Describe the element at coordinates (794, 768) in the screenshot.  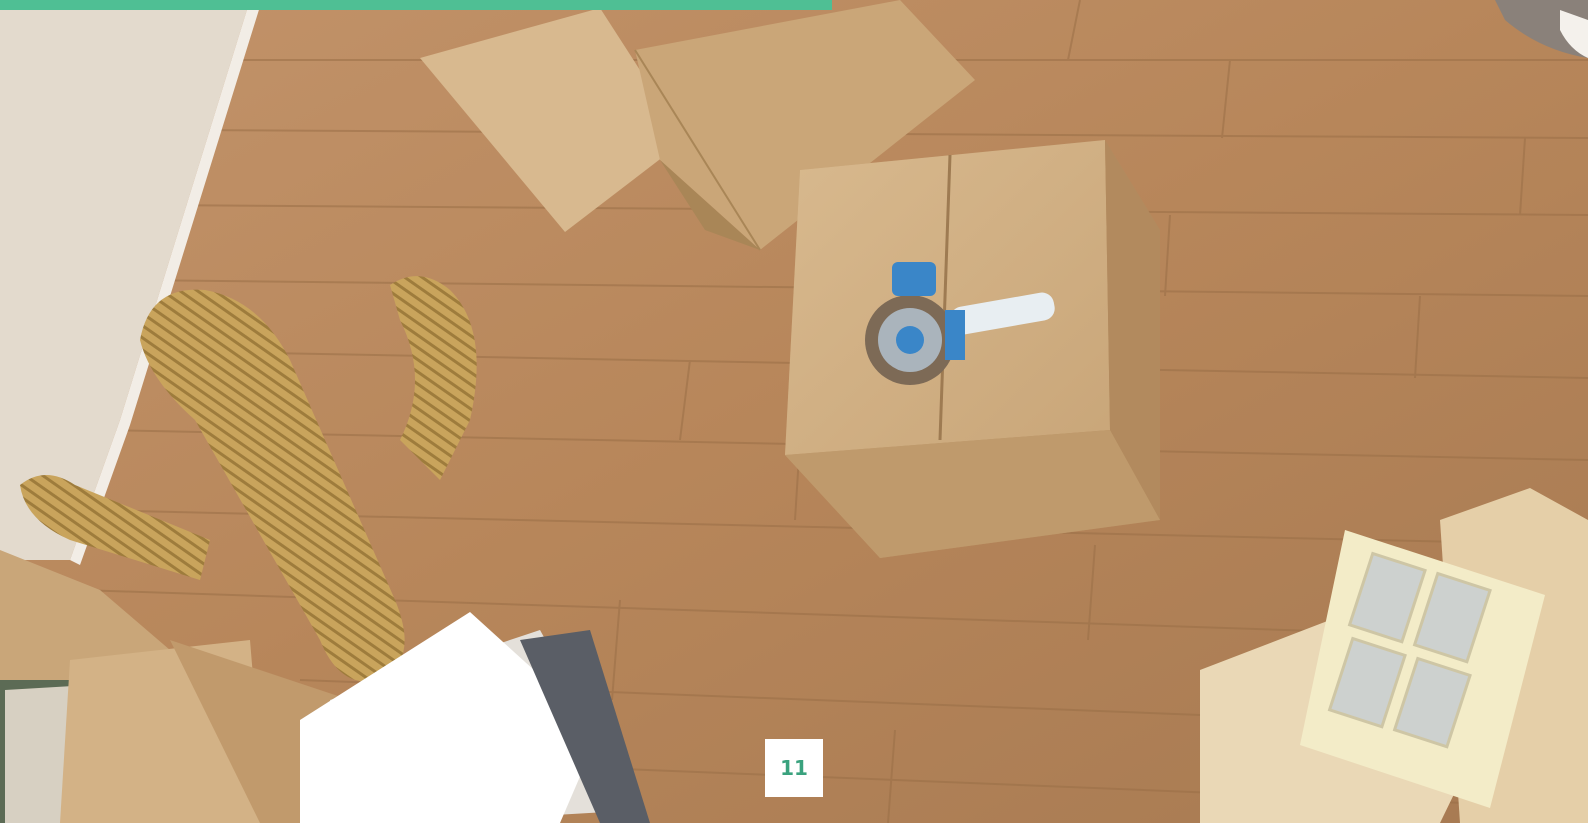
I see `page-number-badge: 11` at that location.